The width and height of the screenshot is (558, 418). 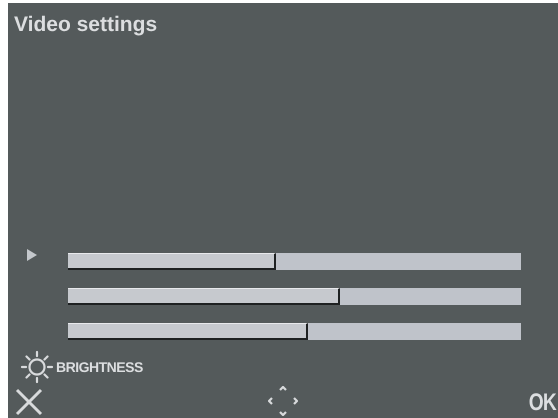 What do you see at coordinates (542, 403) in the screenshot?
I see `ok-softkey: OK` at bounding box center [542, 403].